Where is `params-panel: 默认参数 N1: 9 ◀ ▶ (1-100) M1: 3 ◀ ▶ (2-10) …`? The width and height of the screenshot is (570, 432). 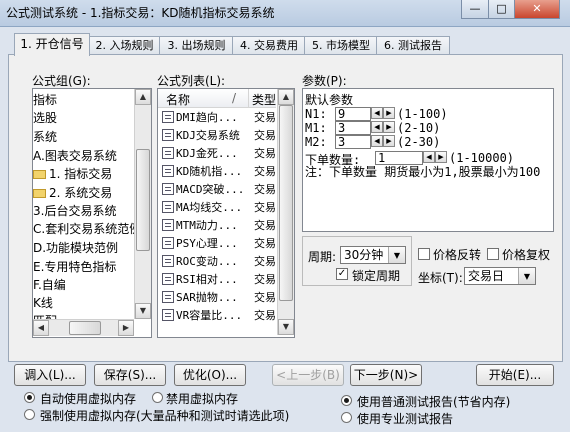 params-panel: 默认参数 N1: 9 ◀ ▶ (1-100) M1: 3 ◀ ▶ (2-10) … is located at coordinates (428, 160).